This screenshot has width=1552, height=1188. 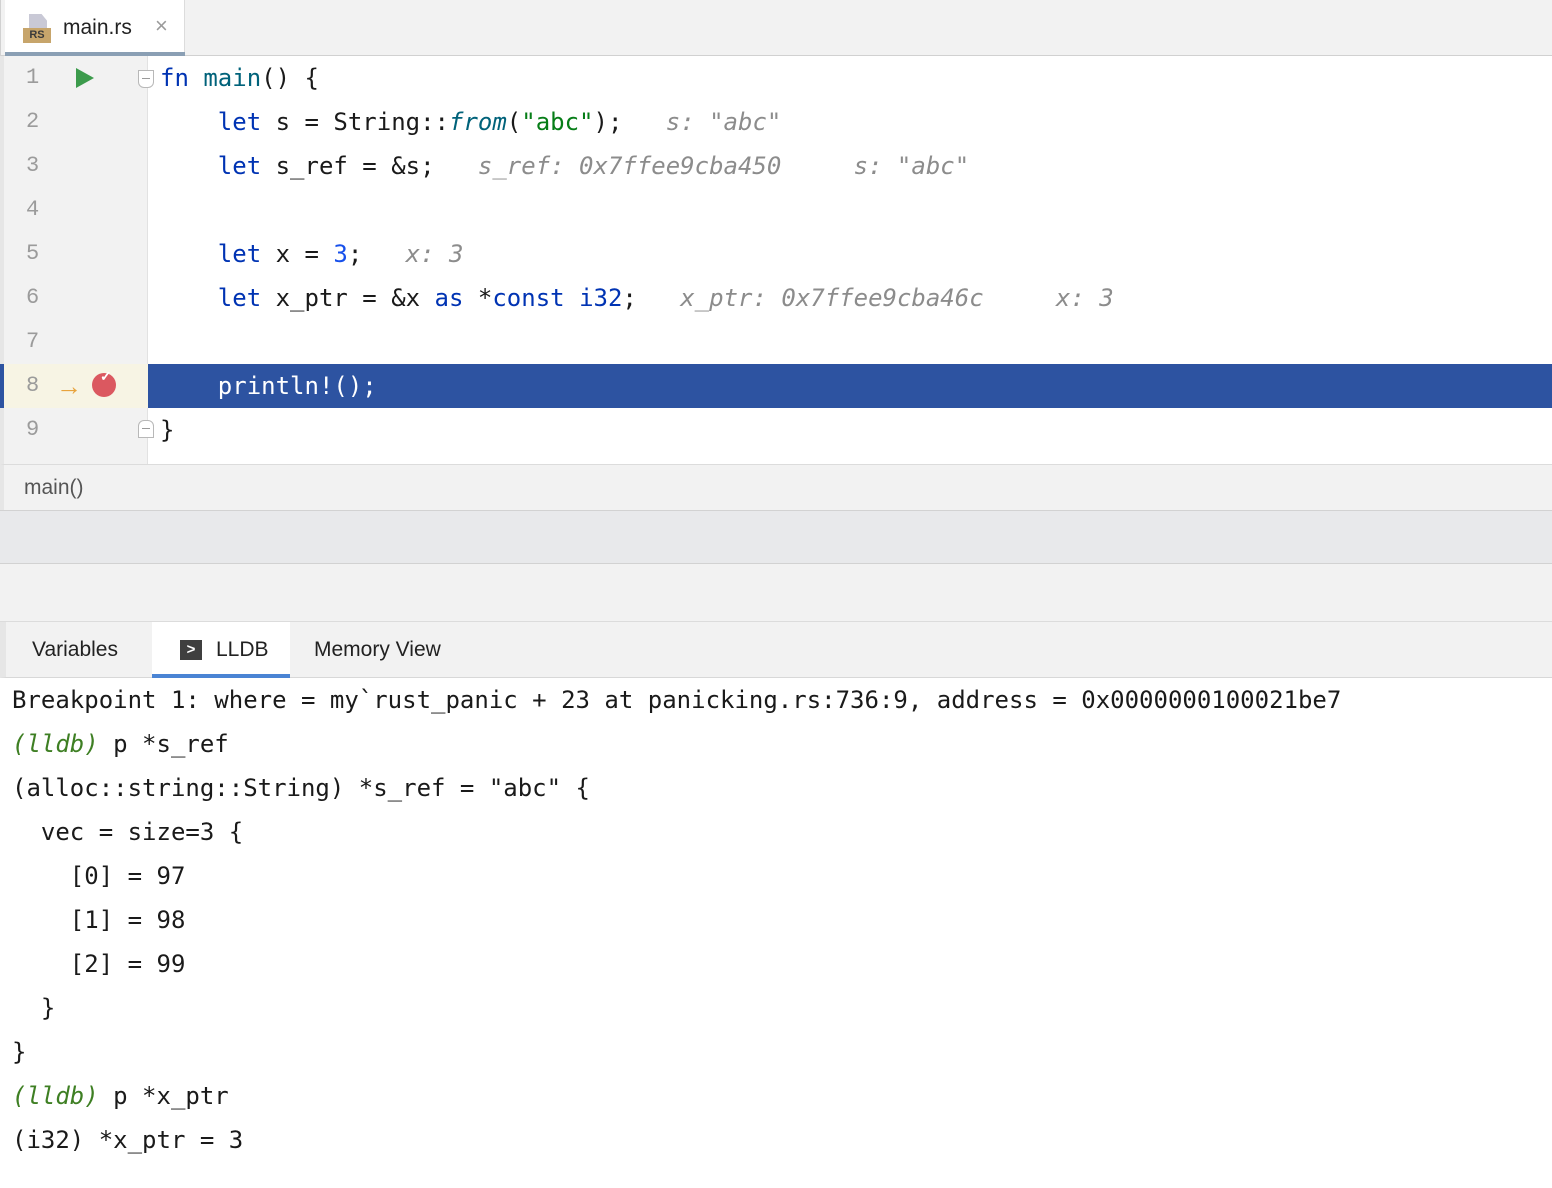 What do you see at coordinates (776, 487) in the screenshot?
I see `breadcrumb: main()` at bounding box center [776, 487].